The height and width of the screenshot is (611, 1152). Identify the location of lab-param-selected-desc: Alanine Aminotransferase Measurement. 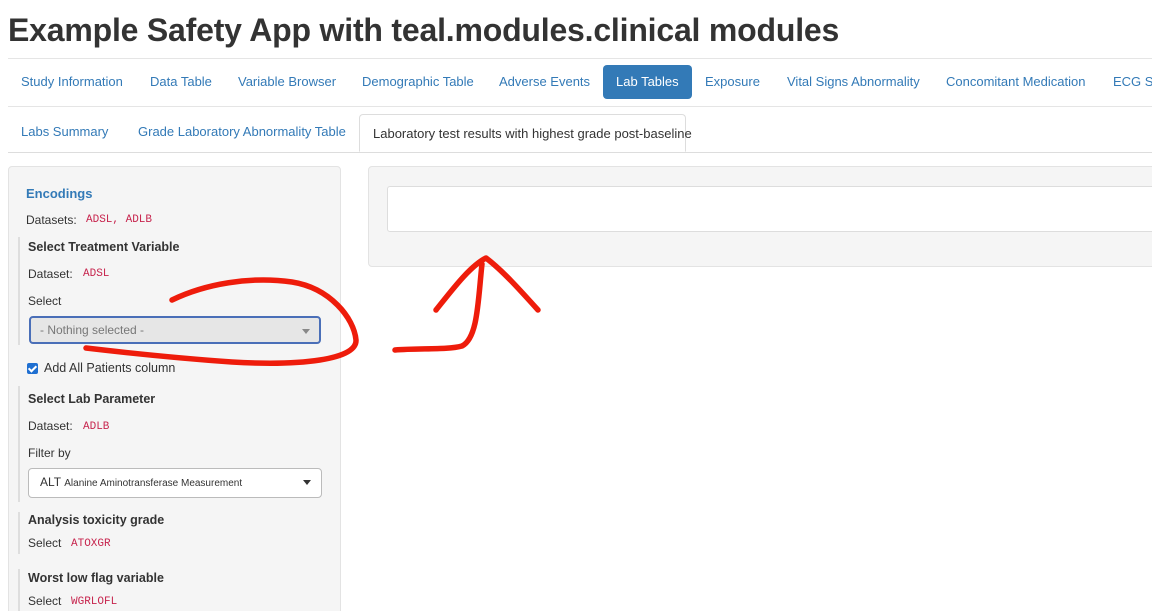
(153, 483).